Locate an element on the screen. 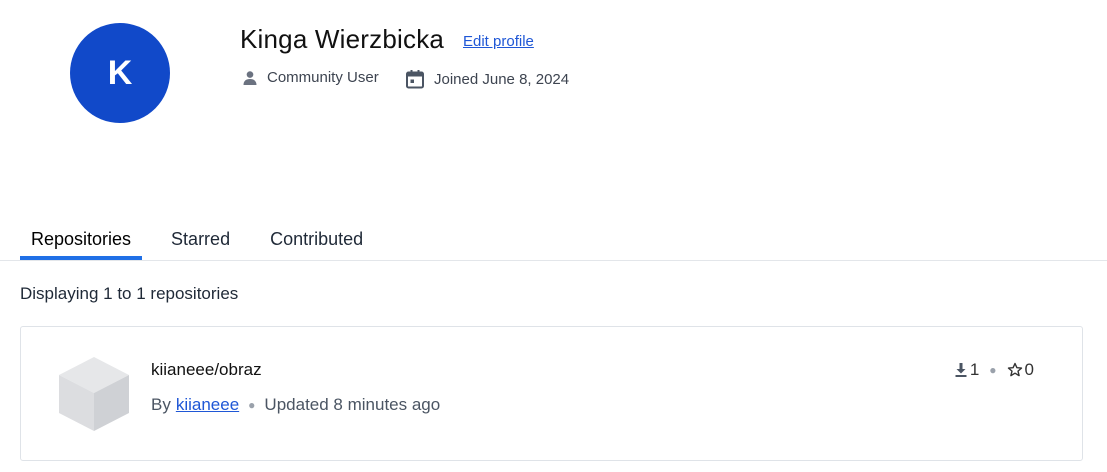 This screenshot has width=1107, height=472. star-icon is located at coordinates (1016, 370).